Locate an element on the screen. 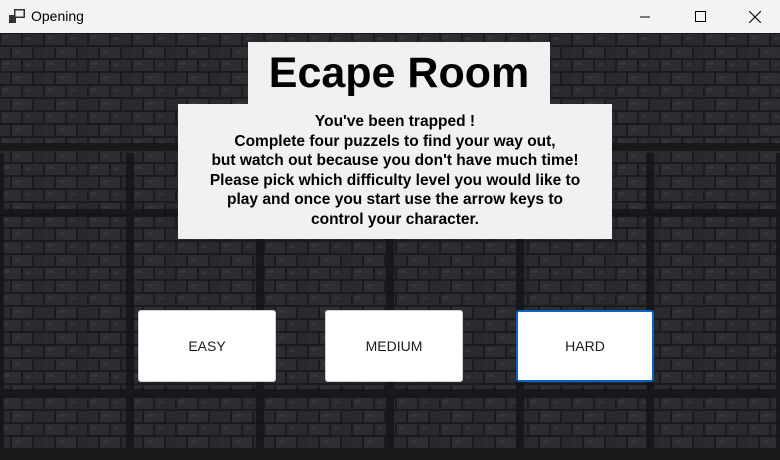  close-icon is located at coordinates (755, 16).